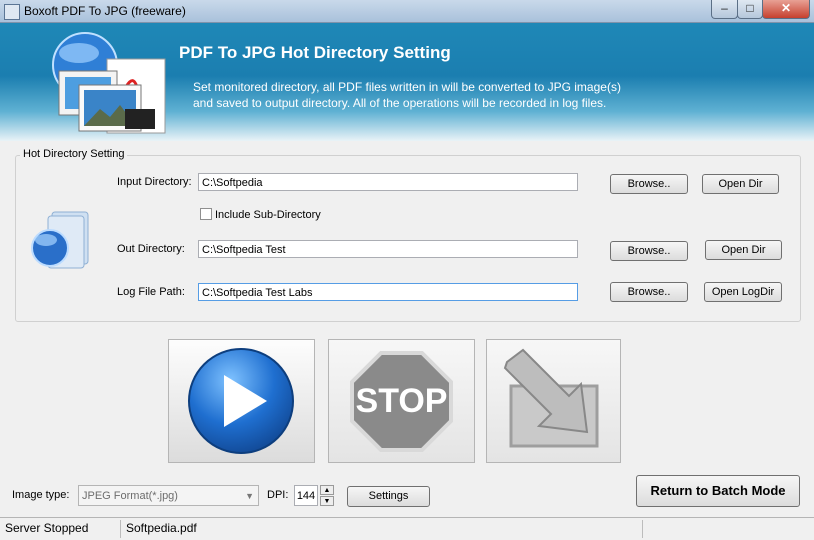 The height and width of the screenshot is (540, 814). I want to click on dpi-label: DPI:, so click(278, 495).